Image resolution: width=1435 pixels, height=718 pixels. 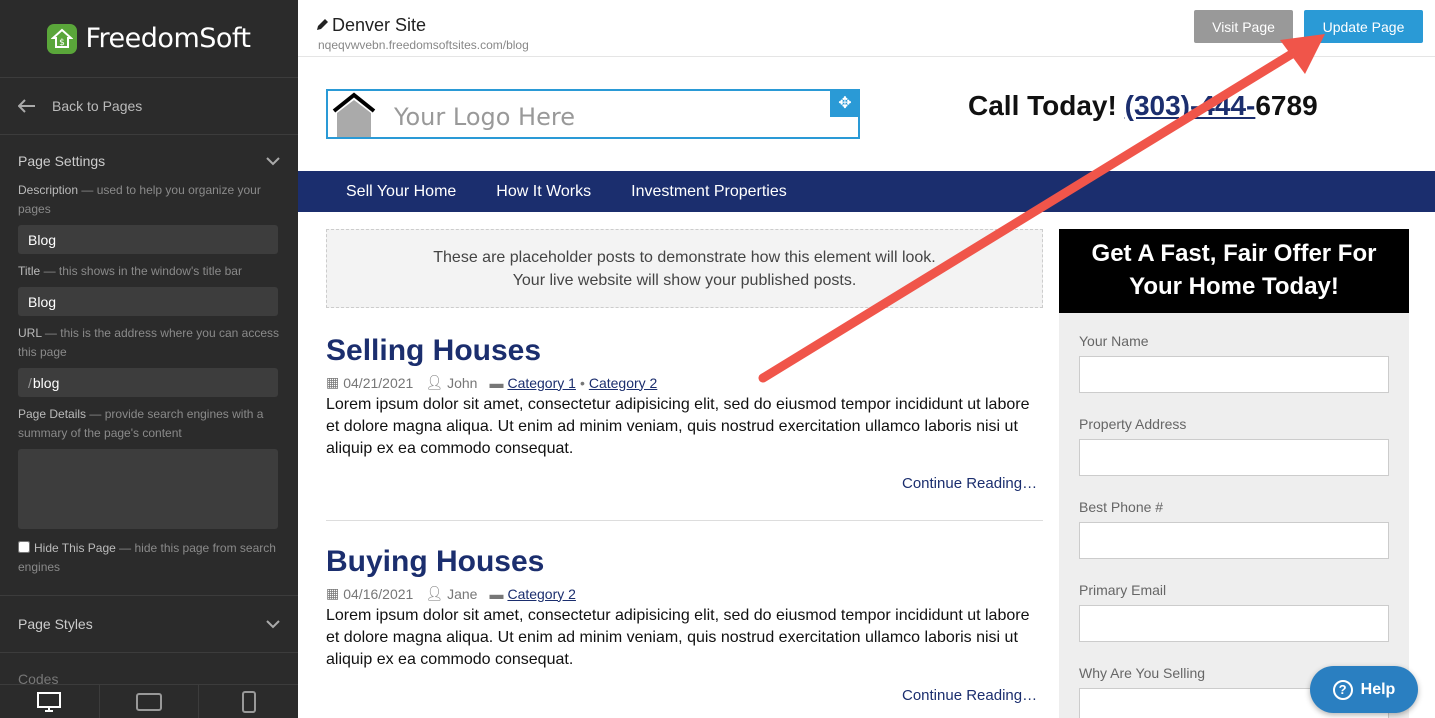 What do you see at coordinates (1234, 457) in the screenshot?
I see `address-input` at bounding box center [1234, 457].